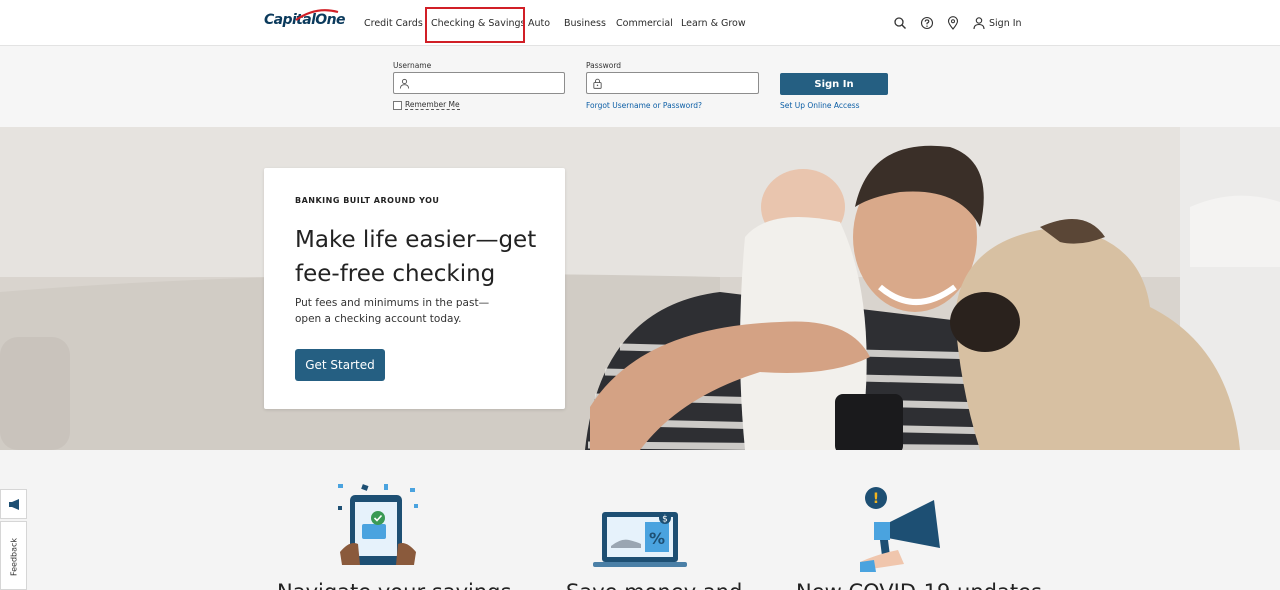 The image size is (1280, 590). Describe the element at coordinates (585, 23) in the screenshot. I see `nav-item-business: Business` at that location.